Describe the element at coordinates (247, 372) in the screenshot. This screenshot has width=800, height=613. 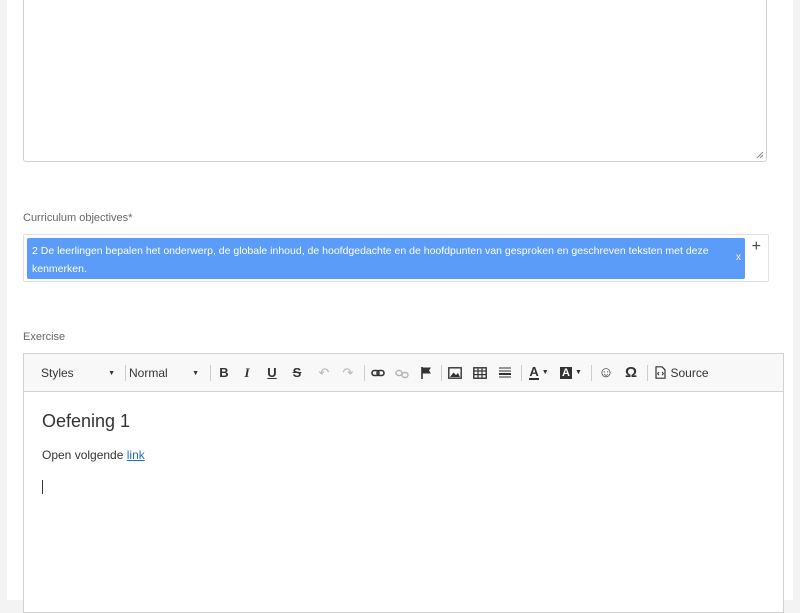
I see `italic-button: I` at that location.